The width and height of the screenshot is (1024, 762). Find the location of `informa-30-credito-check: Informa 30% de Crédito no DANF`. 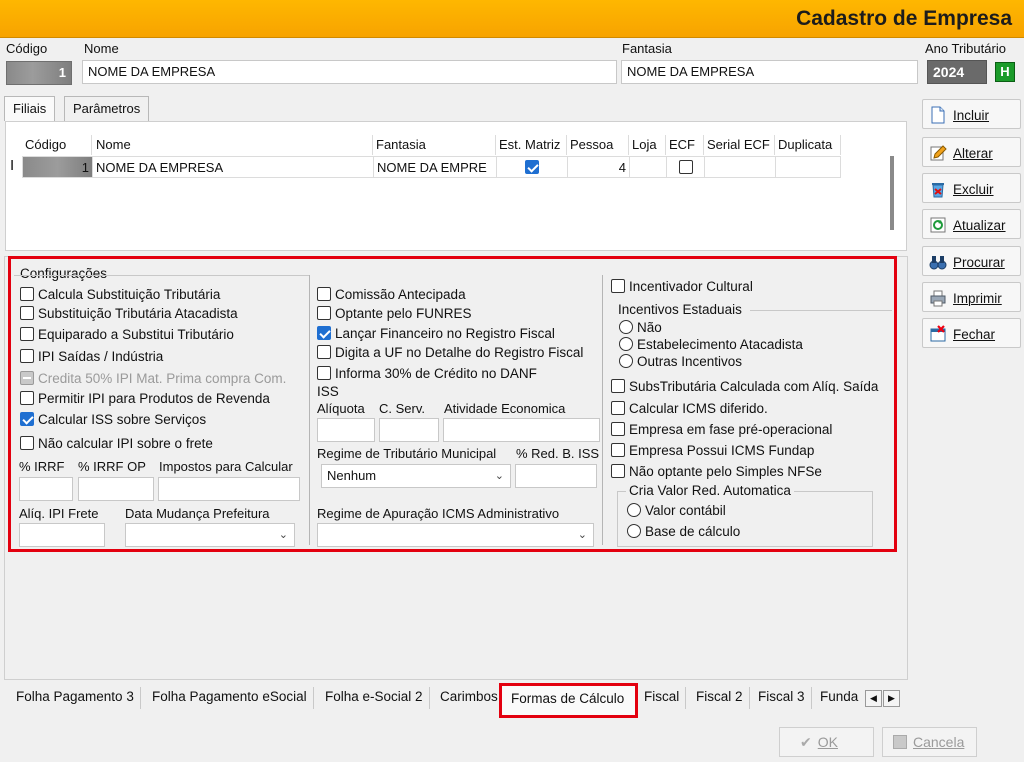

informa-30-credito-check: Informa 30% de Crédito no DANF is located at coordinates (427, 373).